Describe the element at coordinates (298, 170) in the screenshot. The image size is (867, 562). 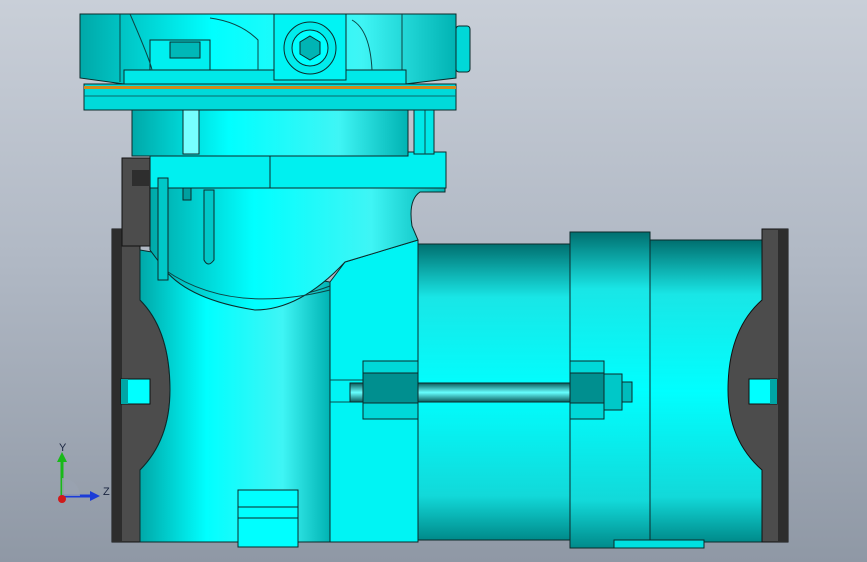
I see `neck-collar` at that location.